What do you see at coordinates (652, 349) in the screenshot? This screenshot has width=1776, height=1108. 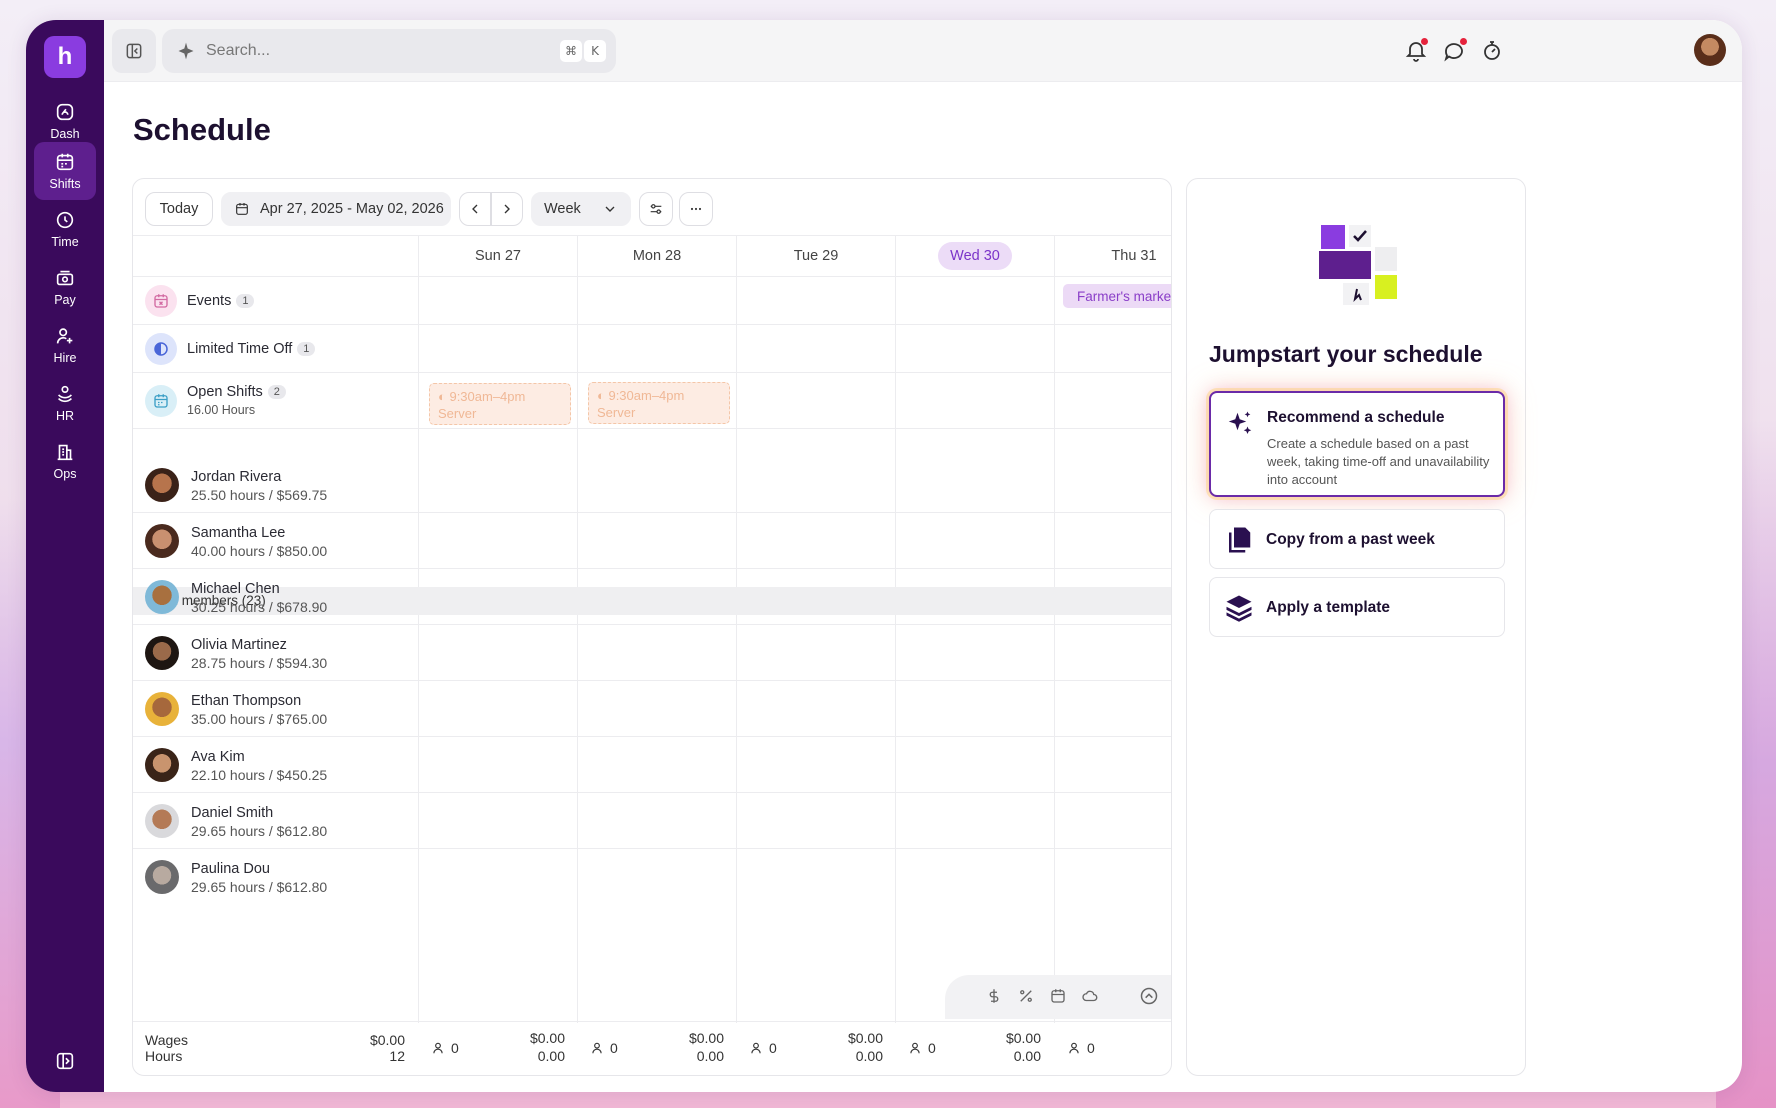 I see `time-off-row: Limited Time Off 1` at bounding box center [652, 349].